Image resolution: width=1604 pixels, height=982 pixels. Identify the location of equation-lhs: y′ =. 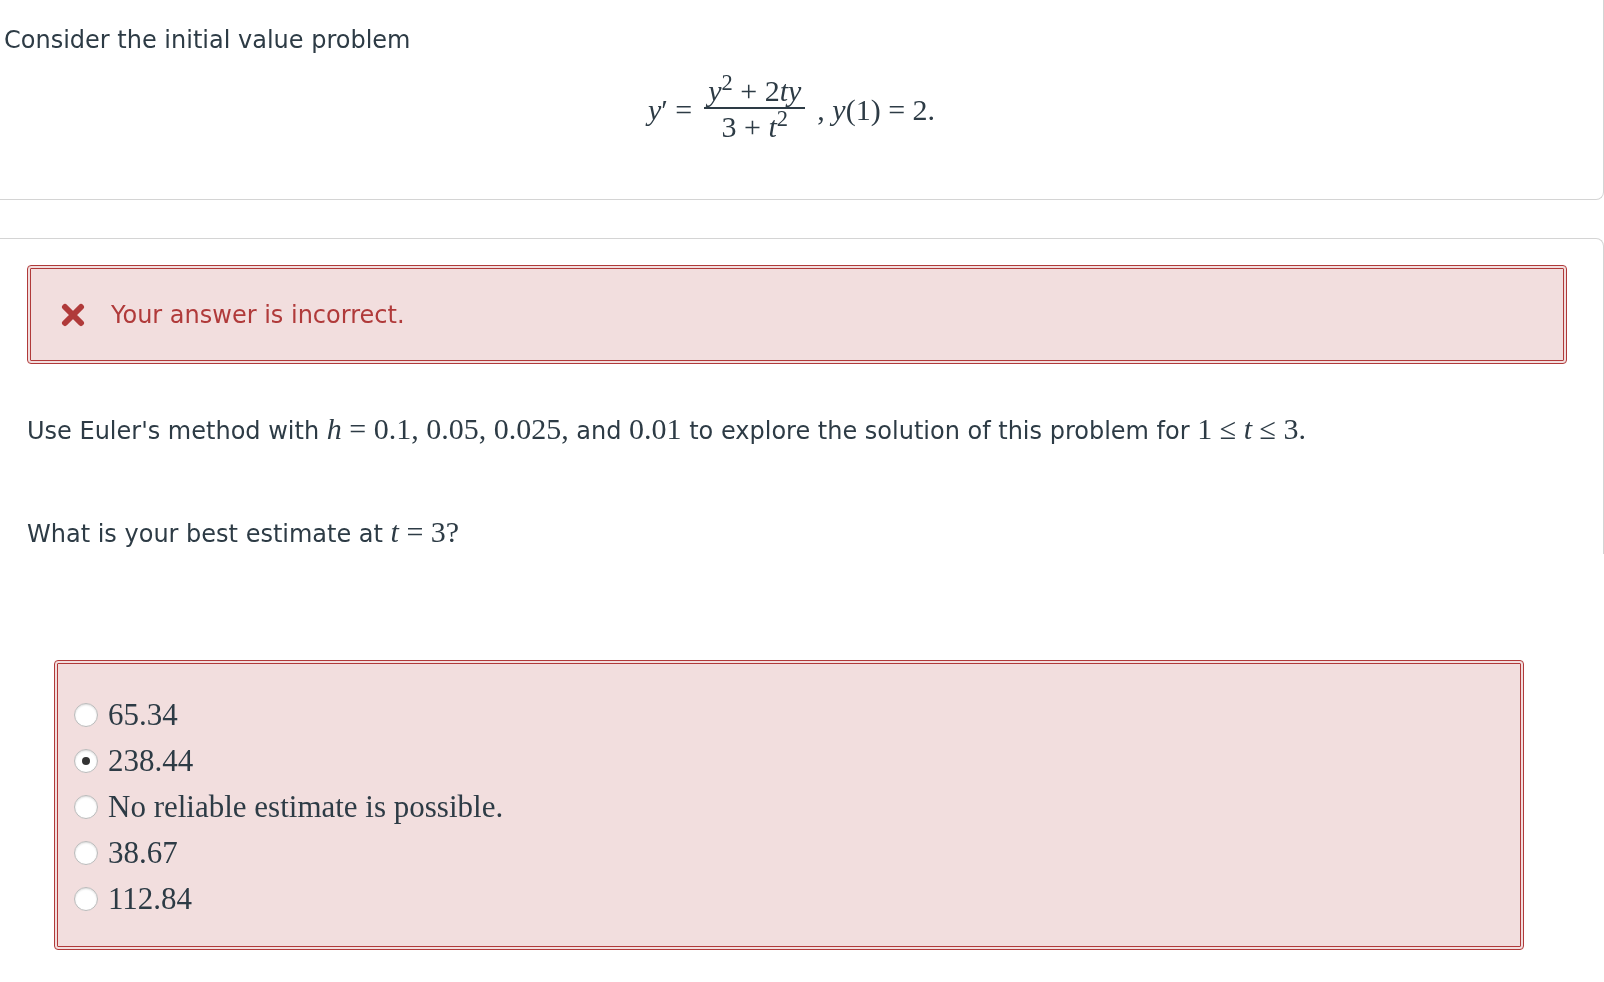
(670, 110).